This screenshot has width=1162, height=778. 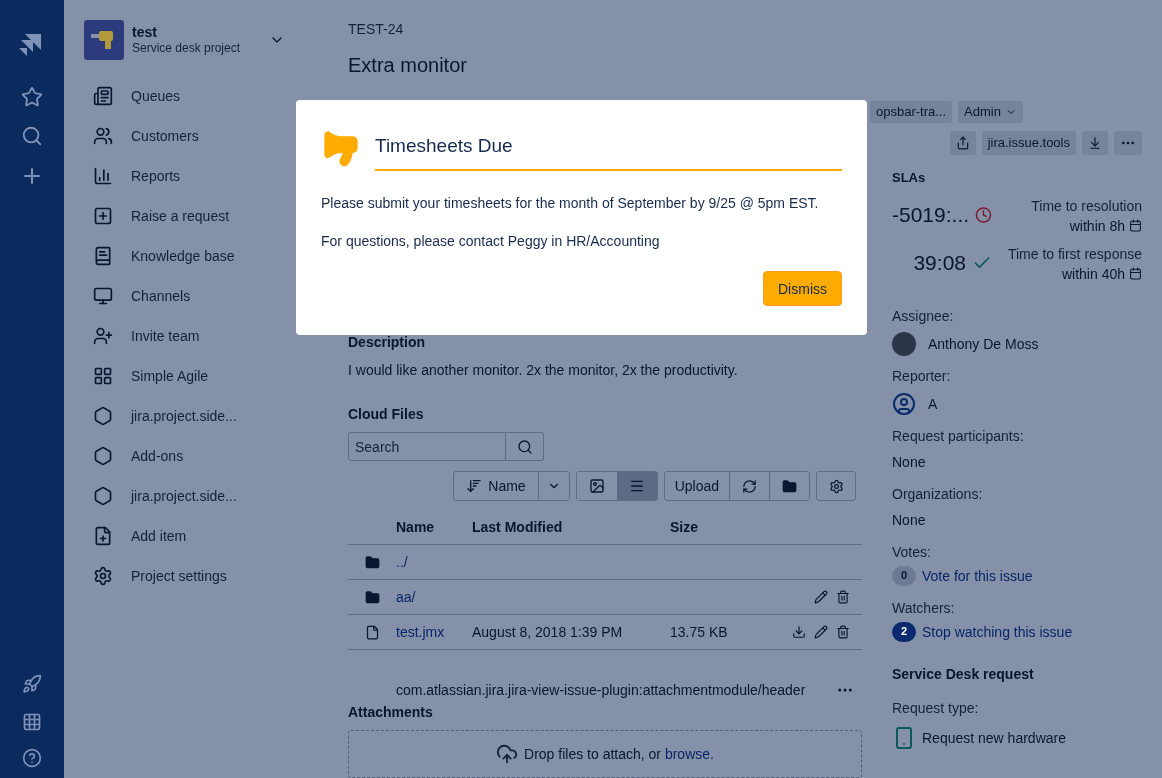 I want to click on field-label: Votes:, so click(x=912, y=552).